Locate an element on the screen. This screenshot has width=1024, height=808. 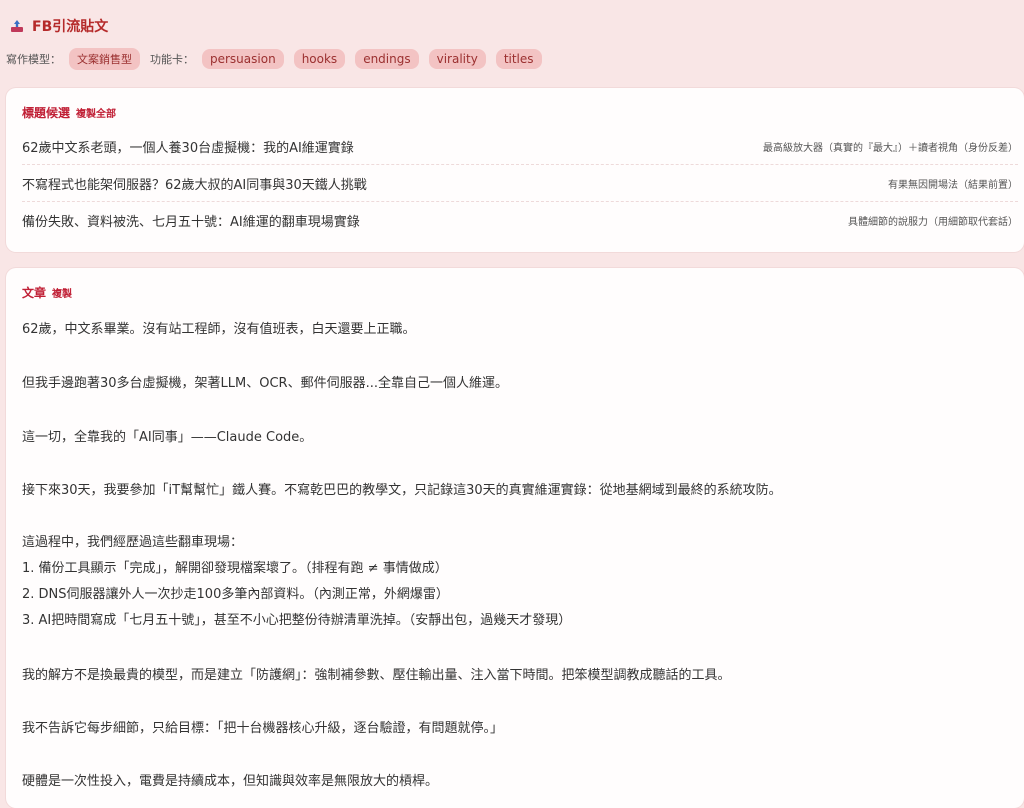
article-card-header: 文章 複製 is located at coordinates (47, 292).